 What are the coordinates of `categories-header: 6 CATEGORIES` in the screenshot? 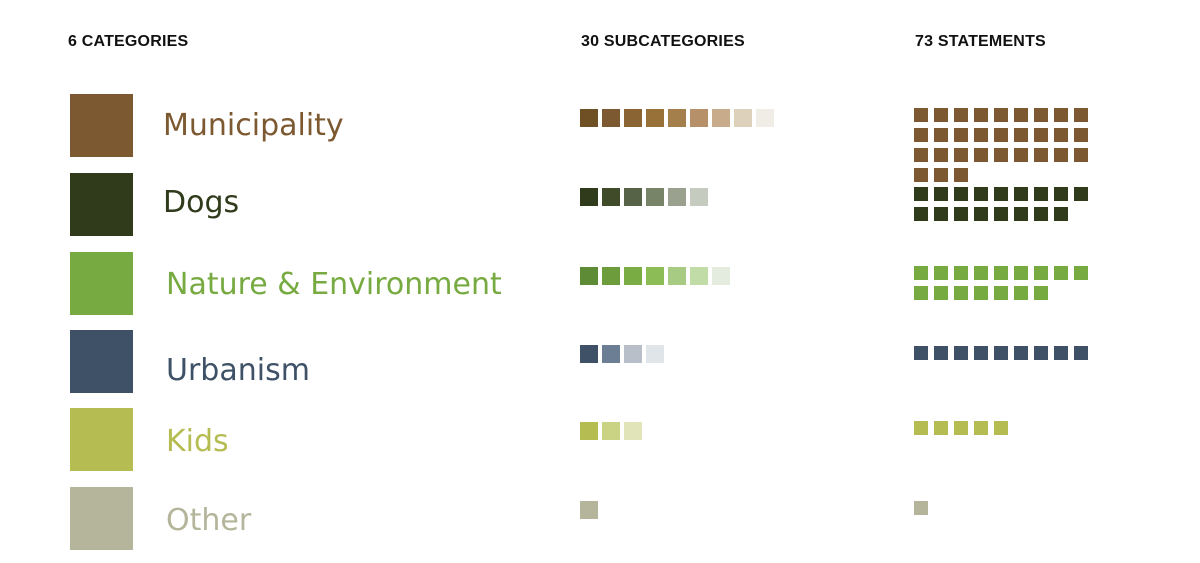 It's located at (128, 41).